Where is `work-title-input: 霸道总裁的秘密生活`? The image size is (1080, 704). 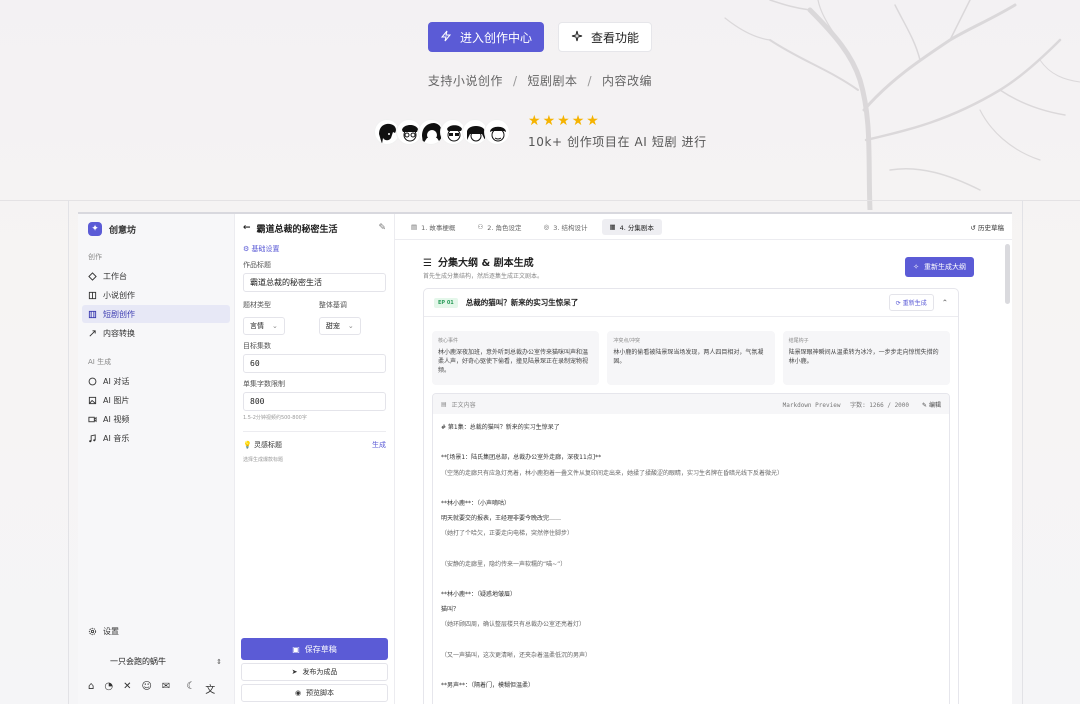
work-title-input: 霸道总裁的秘密生活 is located at coordinates (314, 282).